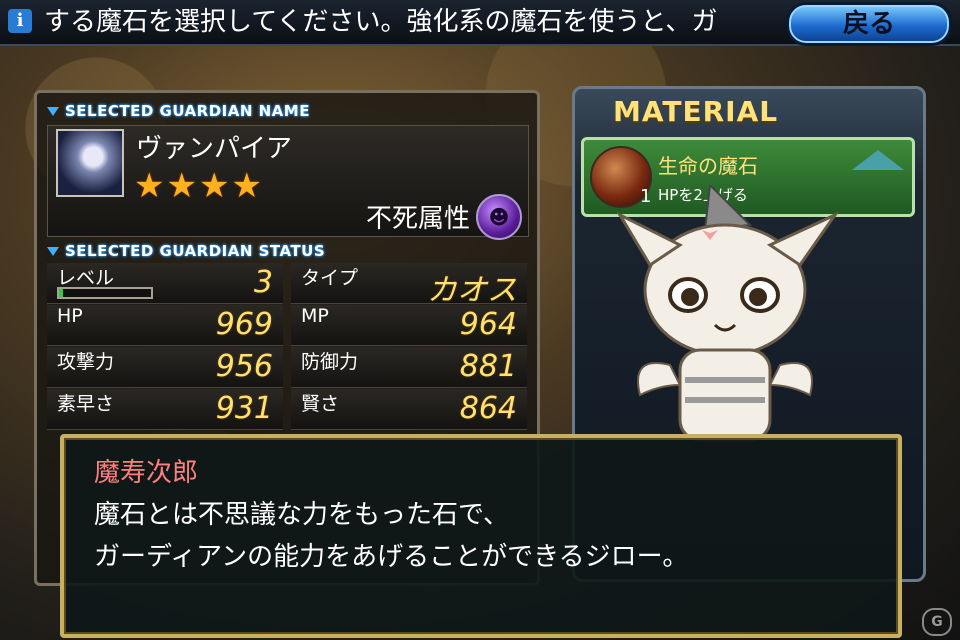 This screenshot has height=640, width=960. What do you see at coordinates (199, 186) in the screenshot?
I see `rarity-stars: ★★★★` at bounding box center [199, 186].